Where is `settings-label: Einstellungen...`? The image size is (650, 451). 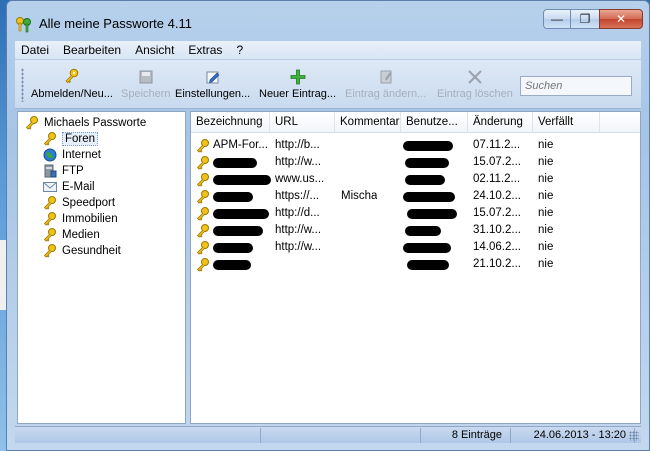 settings-label: Einstellungen... is located at coordinates (213, 94).